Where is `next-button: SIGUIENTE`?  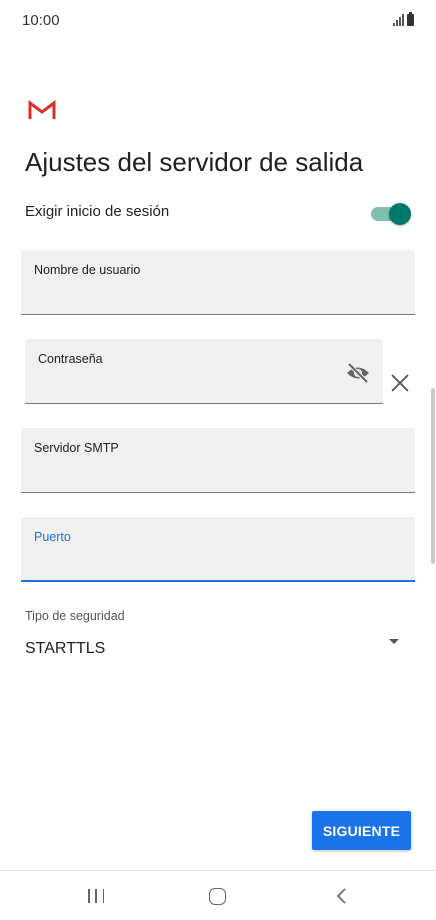 next-button: SIGUIENTE is located at coordinates (361, 830).